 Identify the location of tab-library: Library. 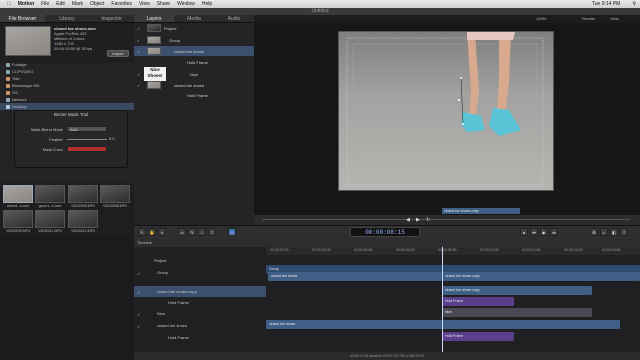
(67, 18).